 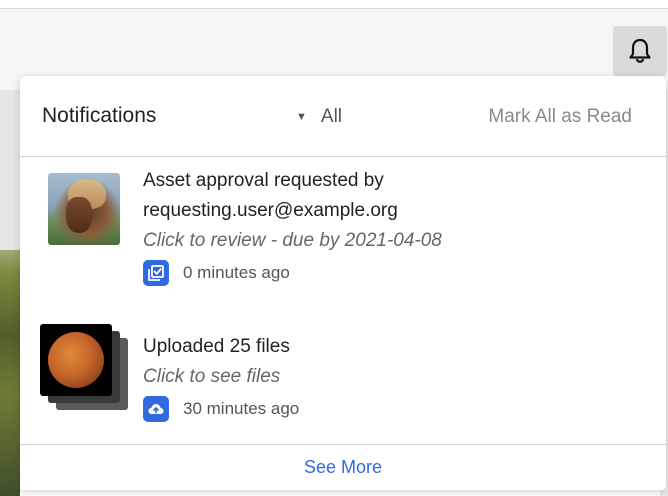 I want to click on notification-time: 30 minutes ago, so click(x=241, y=408).